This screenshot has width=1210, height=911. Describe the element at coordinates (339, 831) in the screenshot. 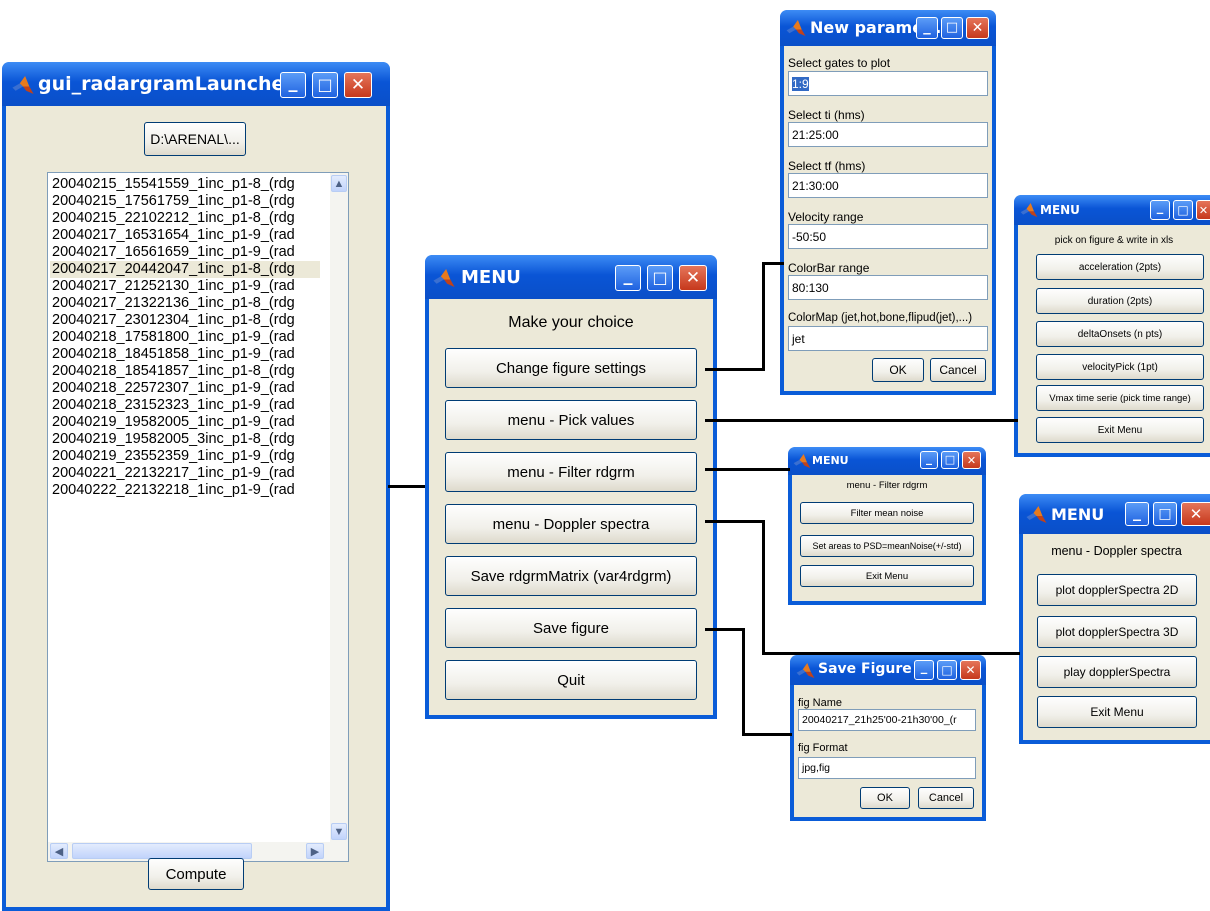

I see `scroll-down-button: ▼` at that location.